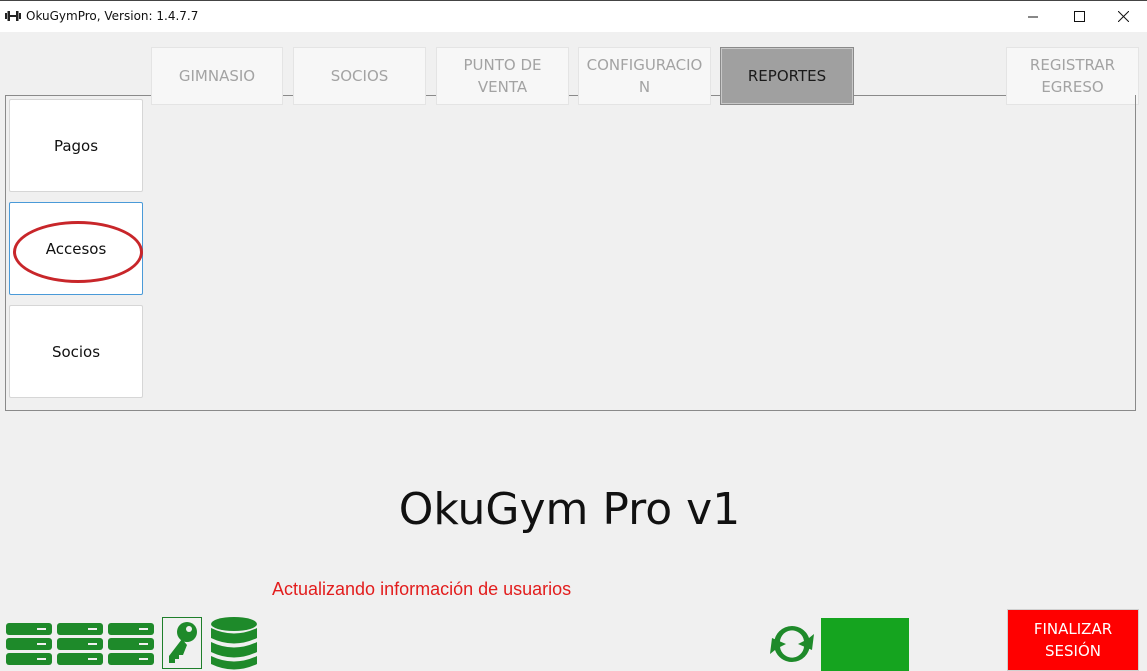  I want to click on license-key-button, so click(182, 643).